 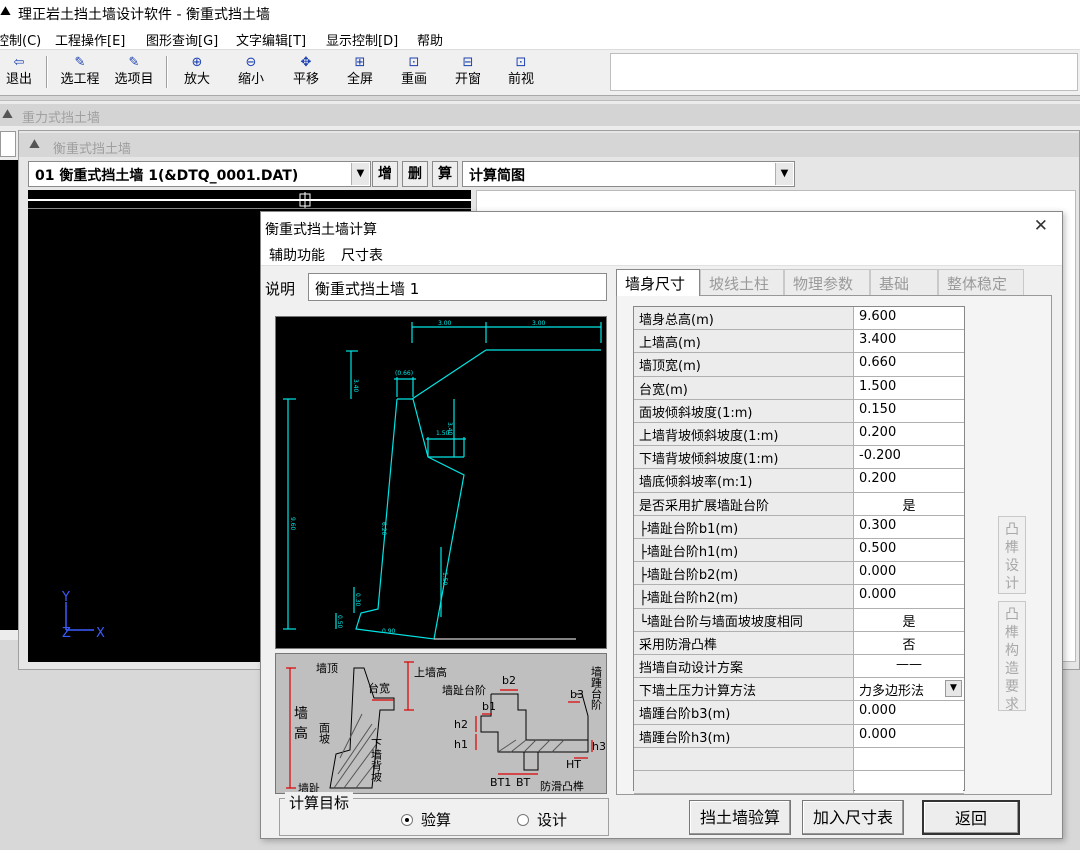 I want to click on zoom-in-icon: ⊕, so click(x=197, y=62).